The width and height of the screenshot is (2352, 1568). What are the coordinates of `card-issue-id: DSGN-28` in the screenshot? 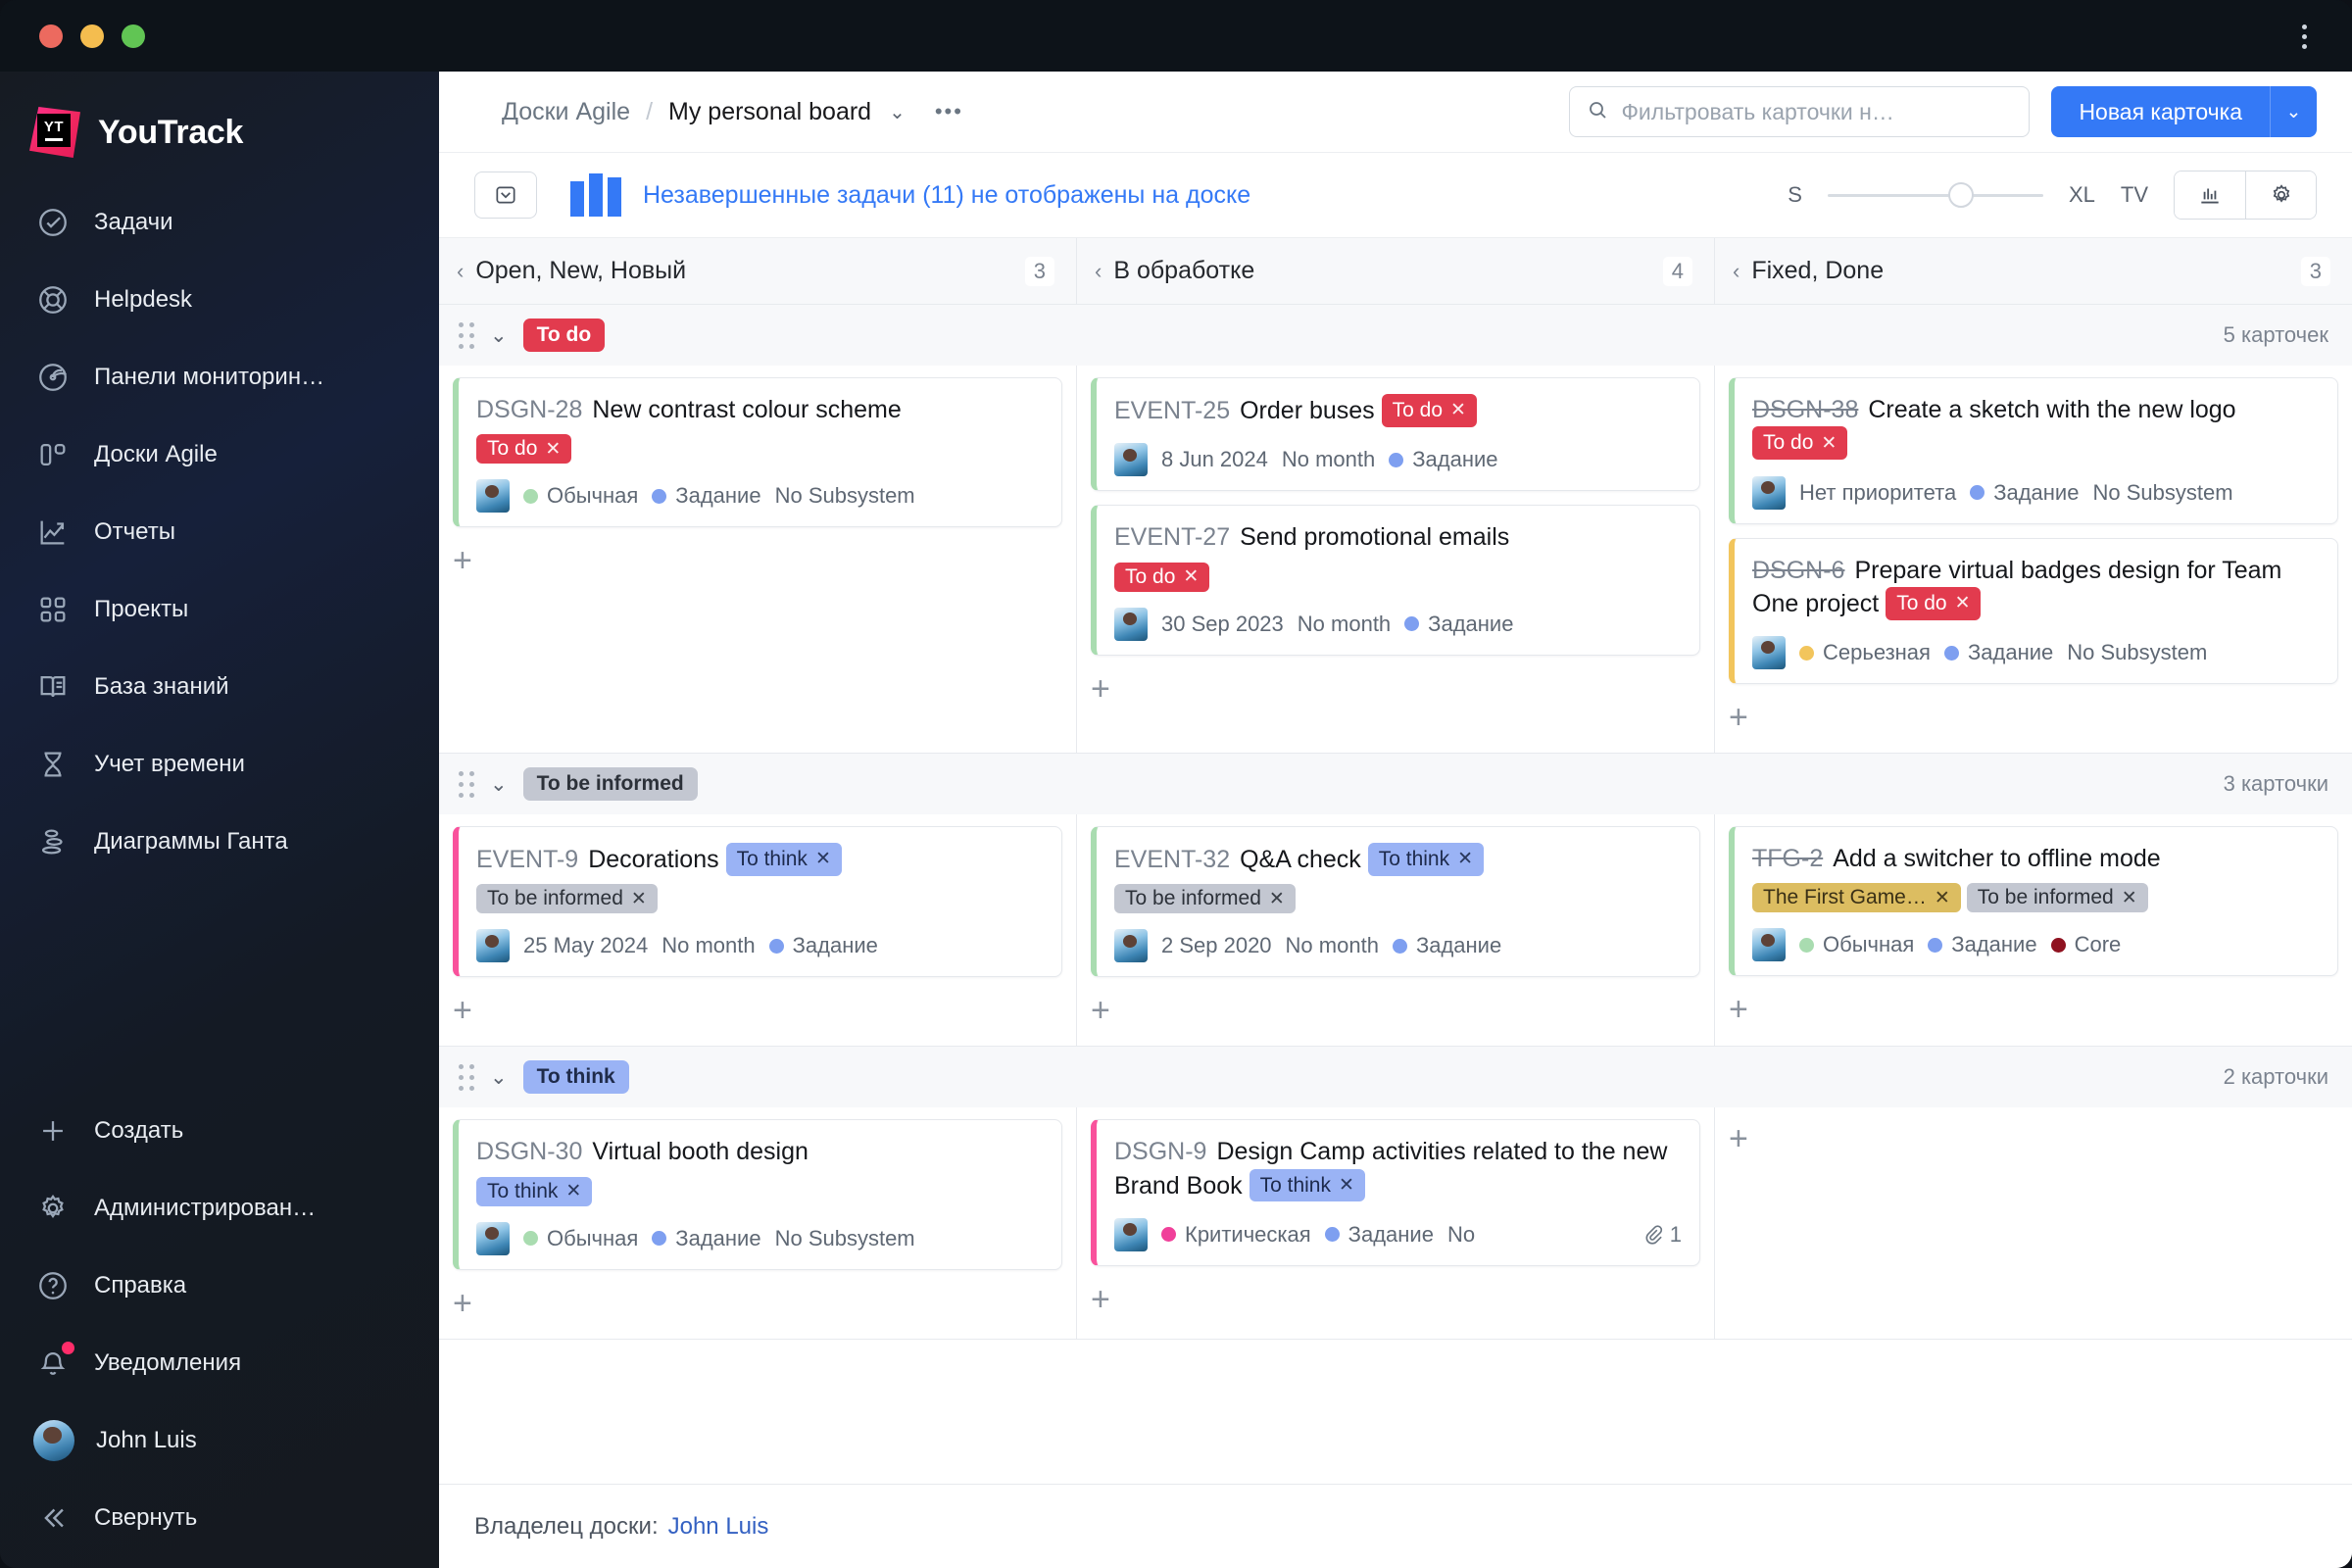 It's located at (529, 409).